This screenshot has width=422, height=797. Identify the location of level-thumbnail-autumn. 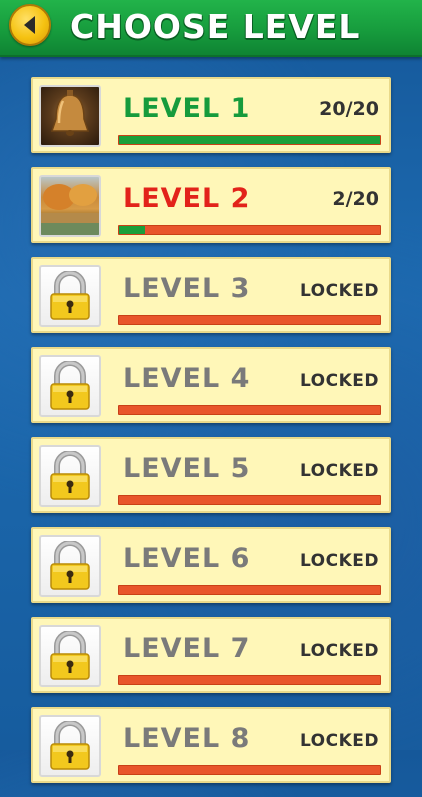
(70, 206).